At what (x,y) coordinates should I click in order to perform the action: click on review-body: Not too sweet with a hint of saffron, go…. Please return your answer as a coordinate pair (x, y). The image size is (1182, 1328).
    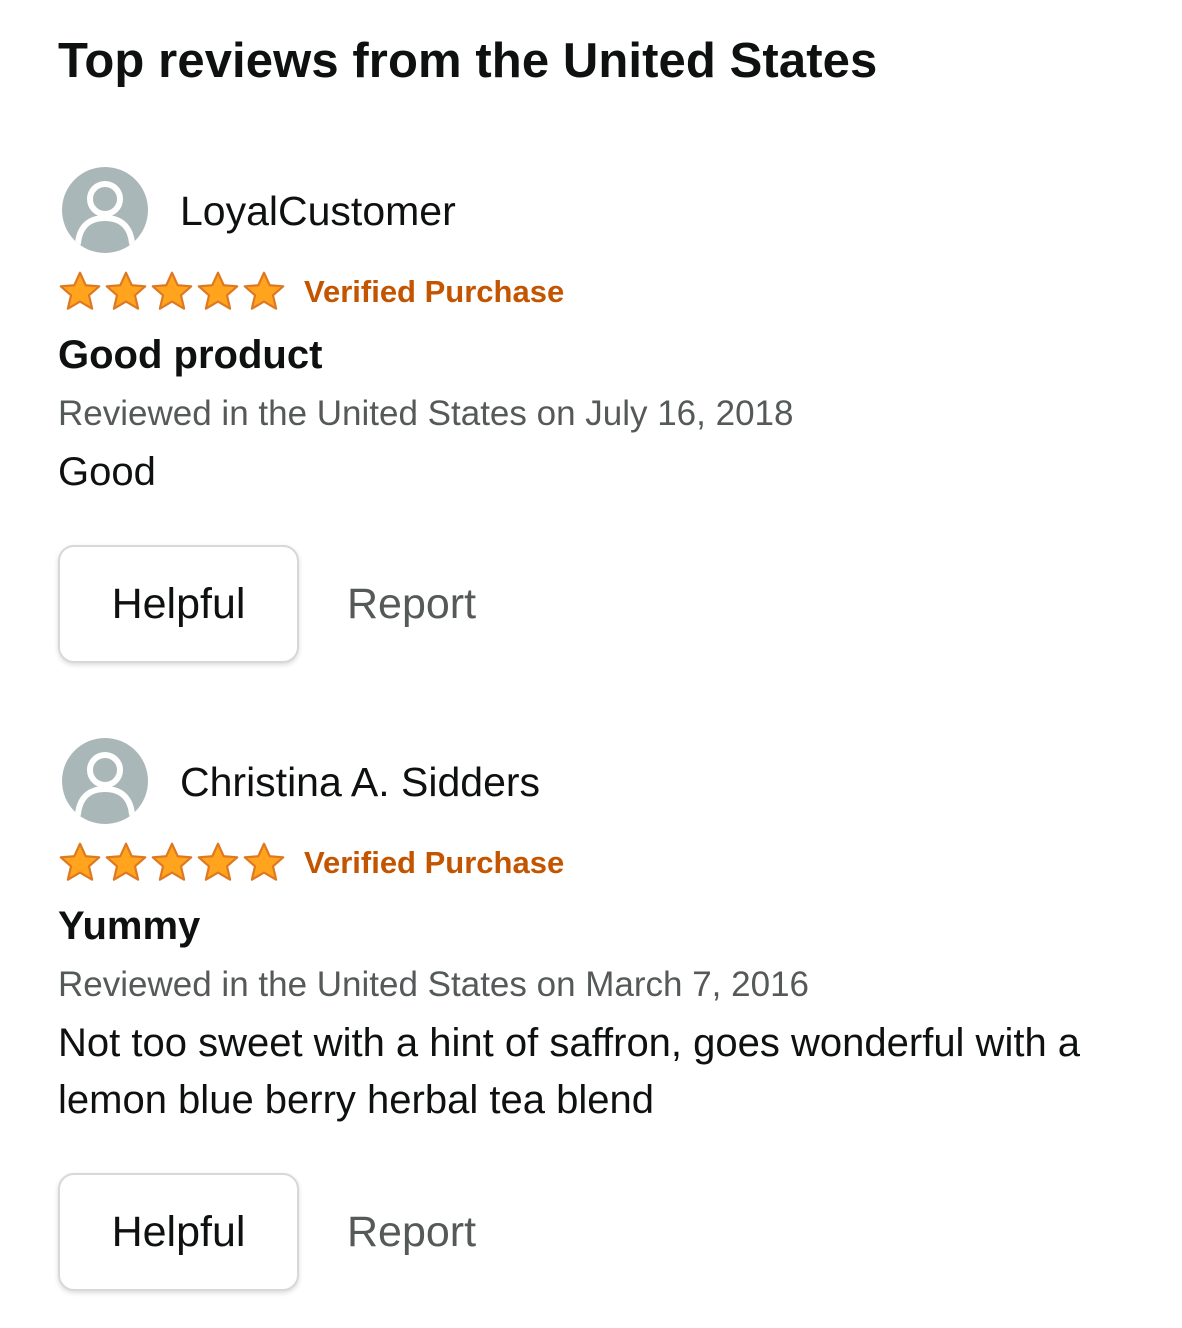
    Looking at the image, I should click on (569, 1071).